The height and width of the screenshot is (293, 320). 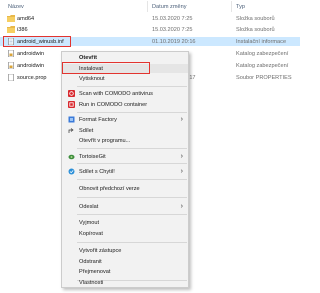 What do you see at coordinates (37, 41) in the screenshot?
I see `highlight-selected-file` at bounding box center [37, 41].